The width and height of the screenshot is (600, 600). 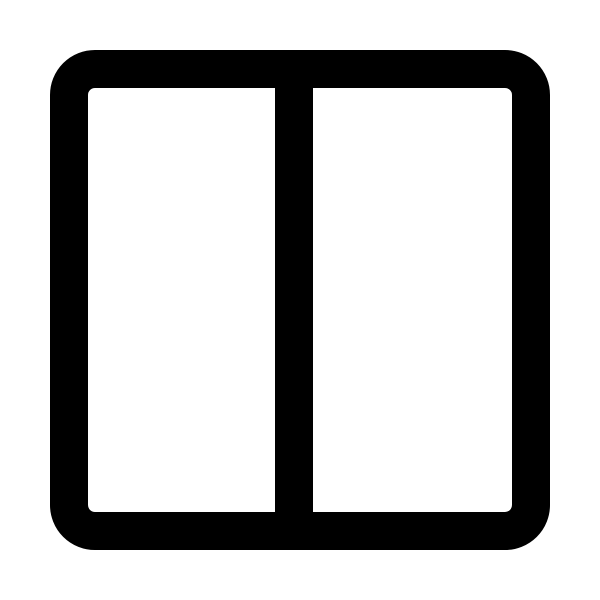 I want to click on center-divider, so click(x=294, y=300).